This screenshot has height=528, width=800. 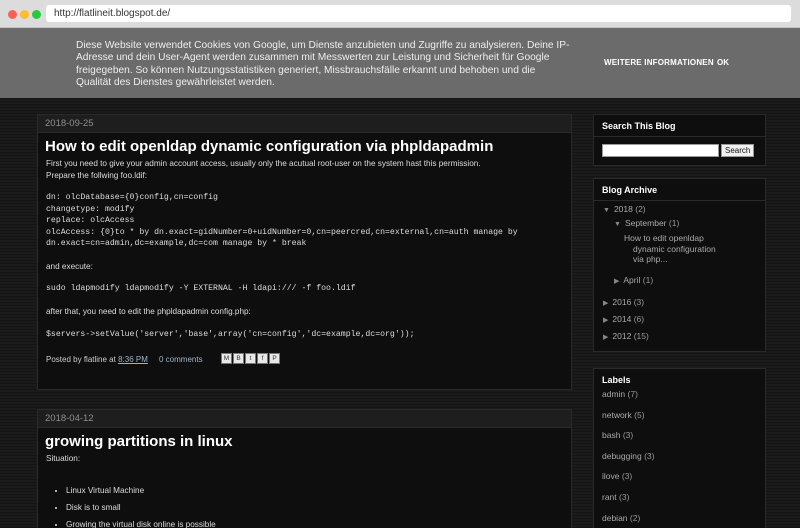 What do you see at coordinates (418, 13) in the screenshot?
I see `address-bar: http://flatlineit.blogspot.de/` at bounding box center [418, 13].